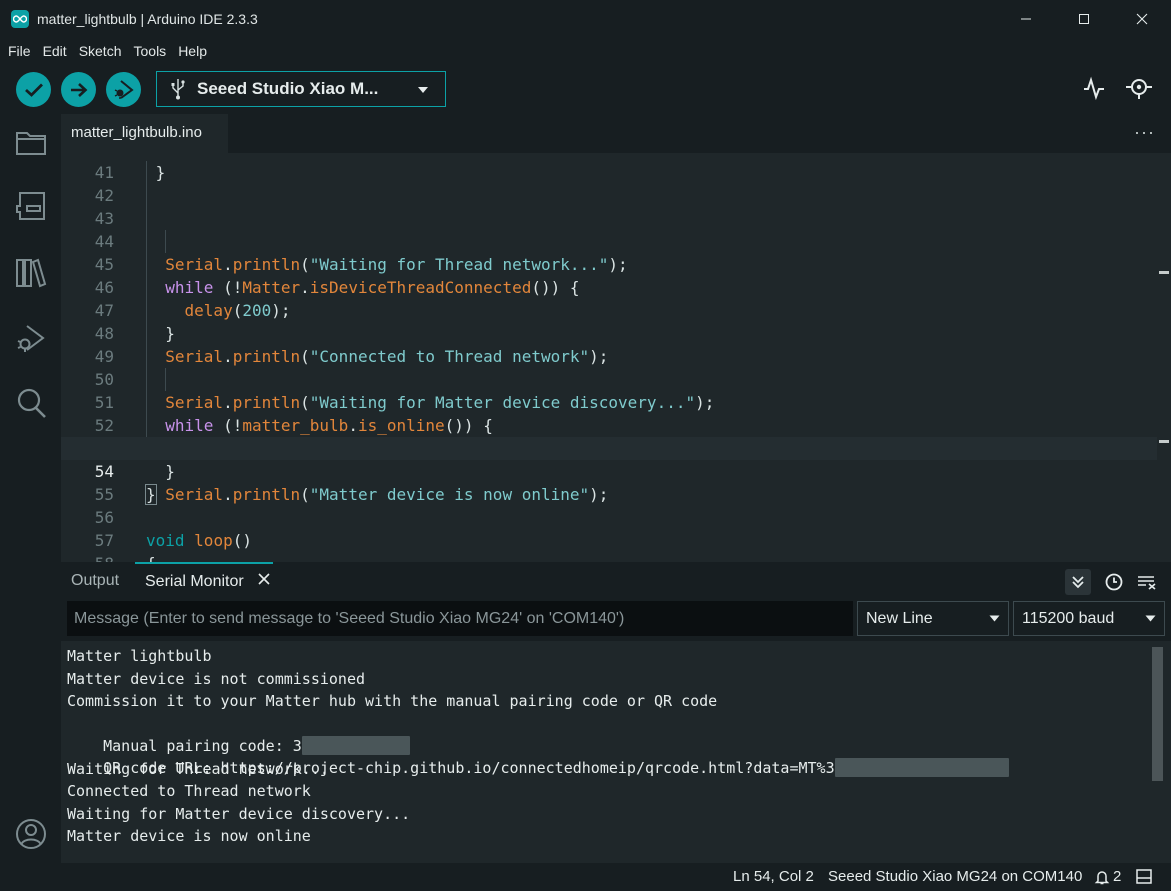 The width and height of the screenshot is (1171, 891). I want to click on close-window-button, so click(1142, 19).